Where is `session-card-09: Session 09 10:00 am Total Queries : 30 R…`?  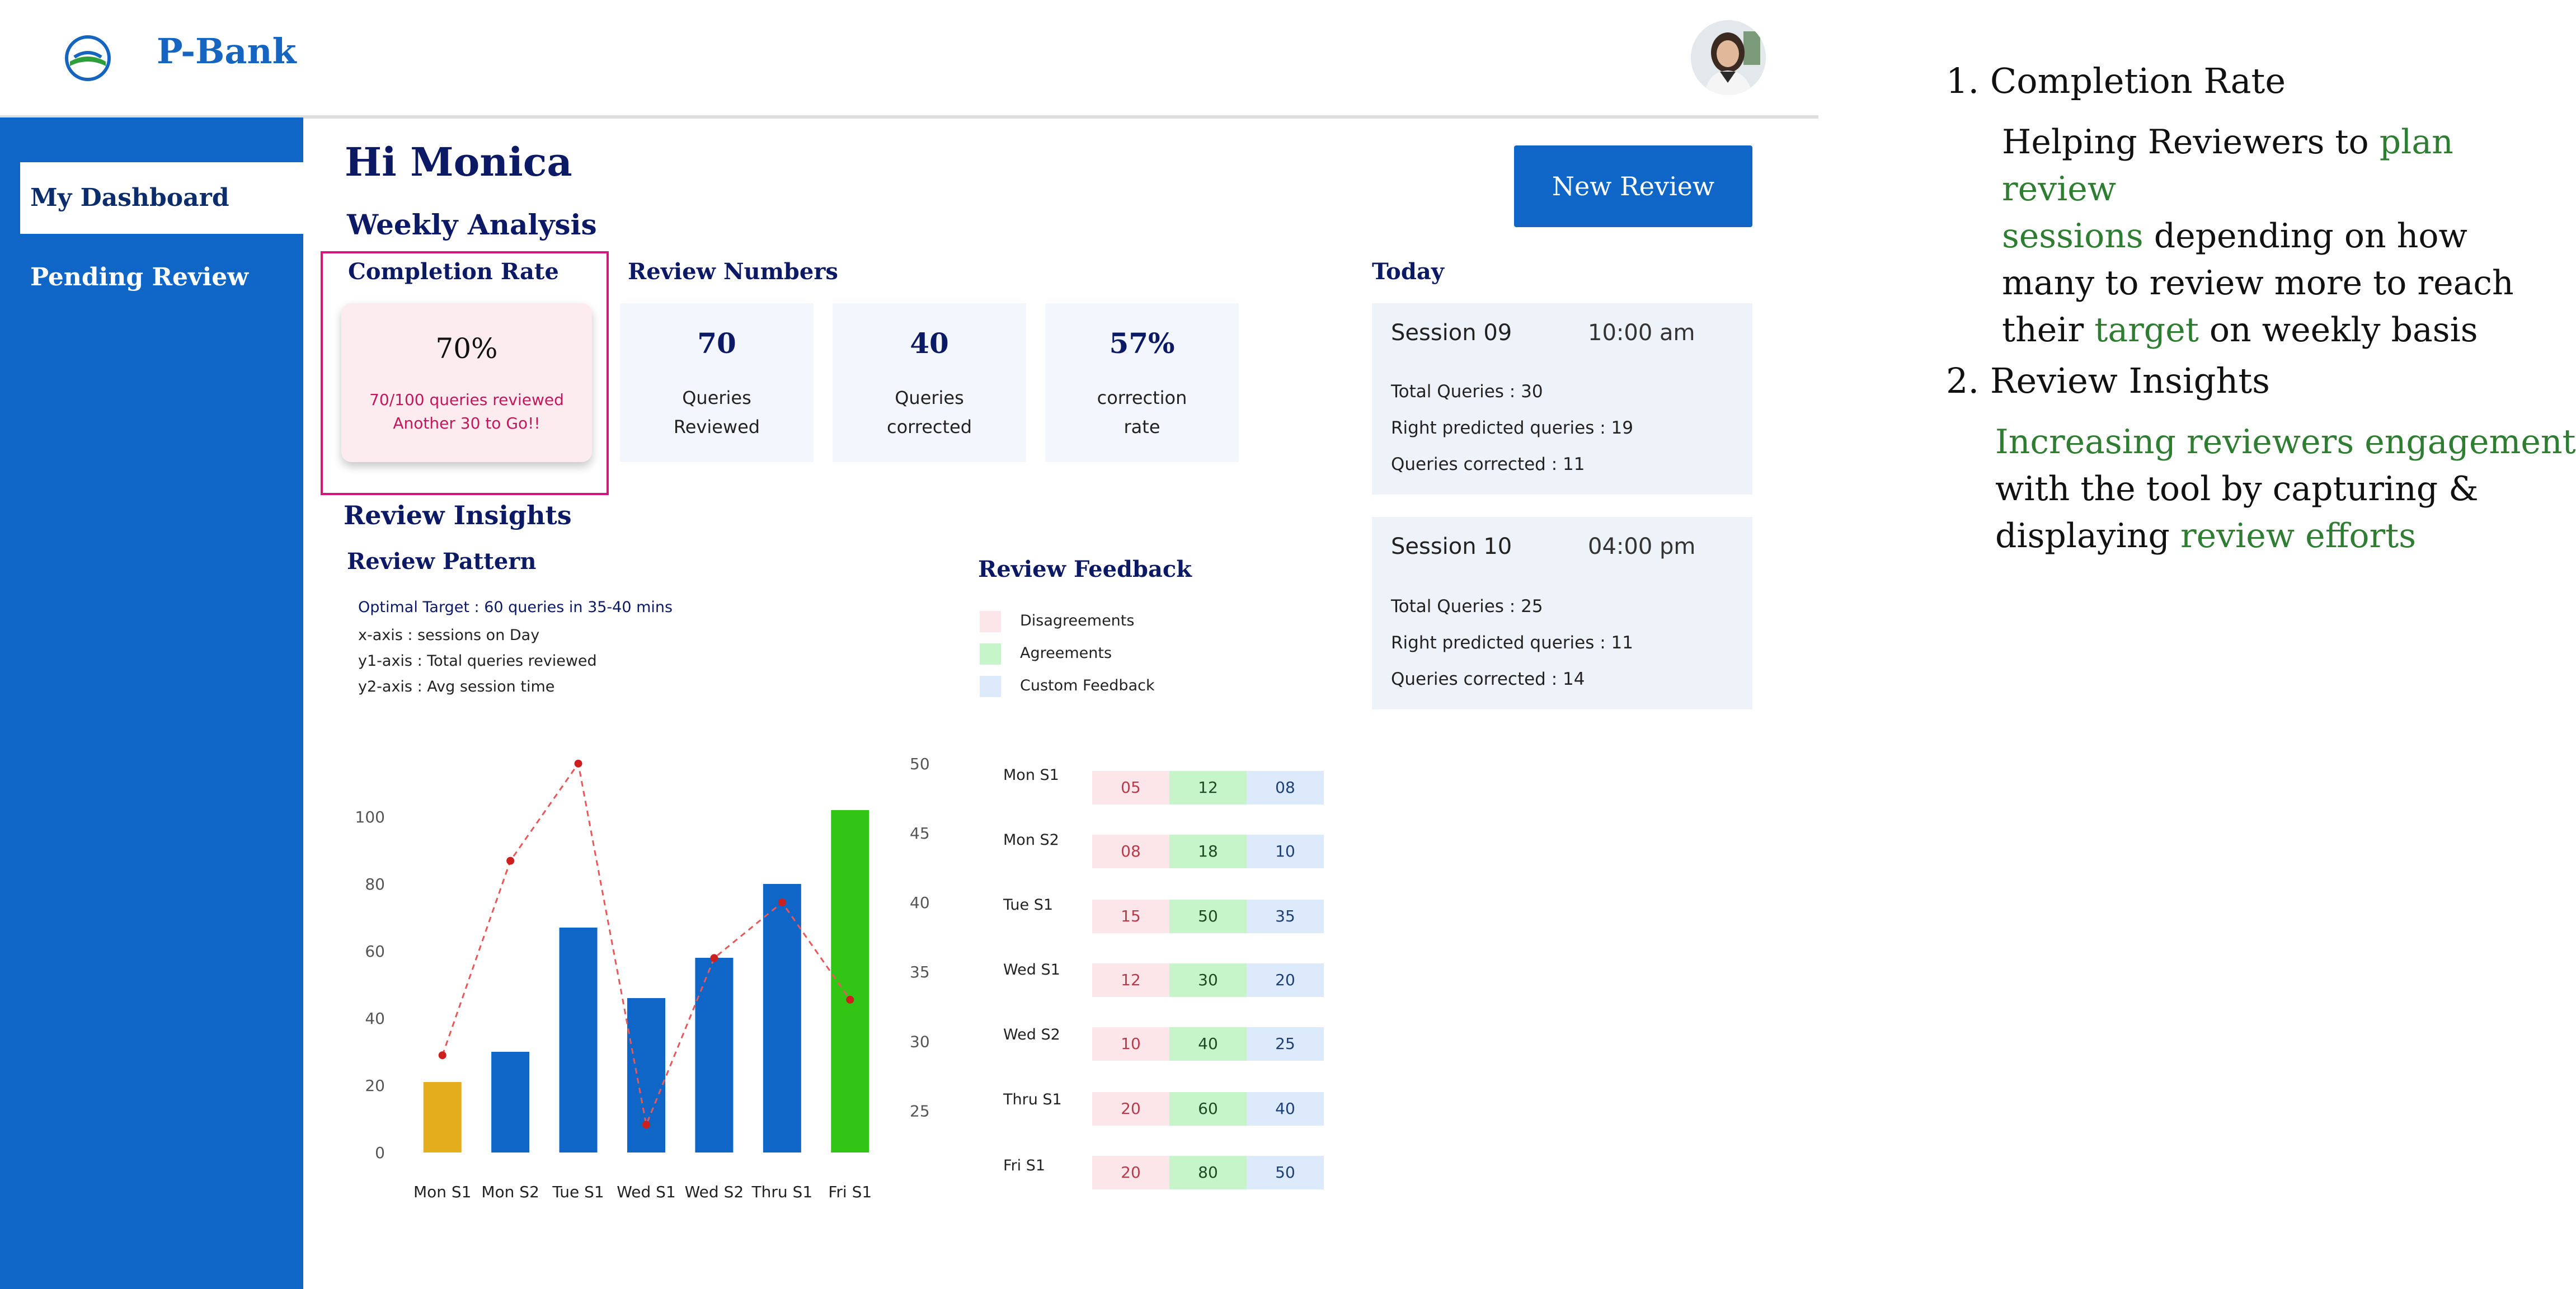 session-card-09: Session 09 10:00 am Total Queries : 30 R… is located at coordinates (1562, 399).